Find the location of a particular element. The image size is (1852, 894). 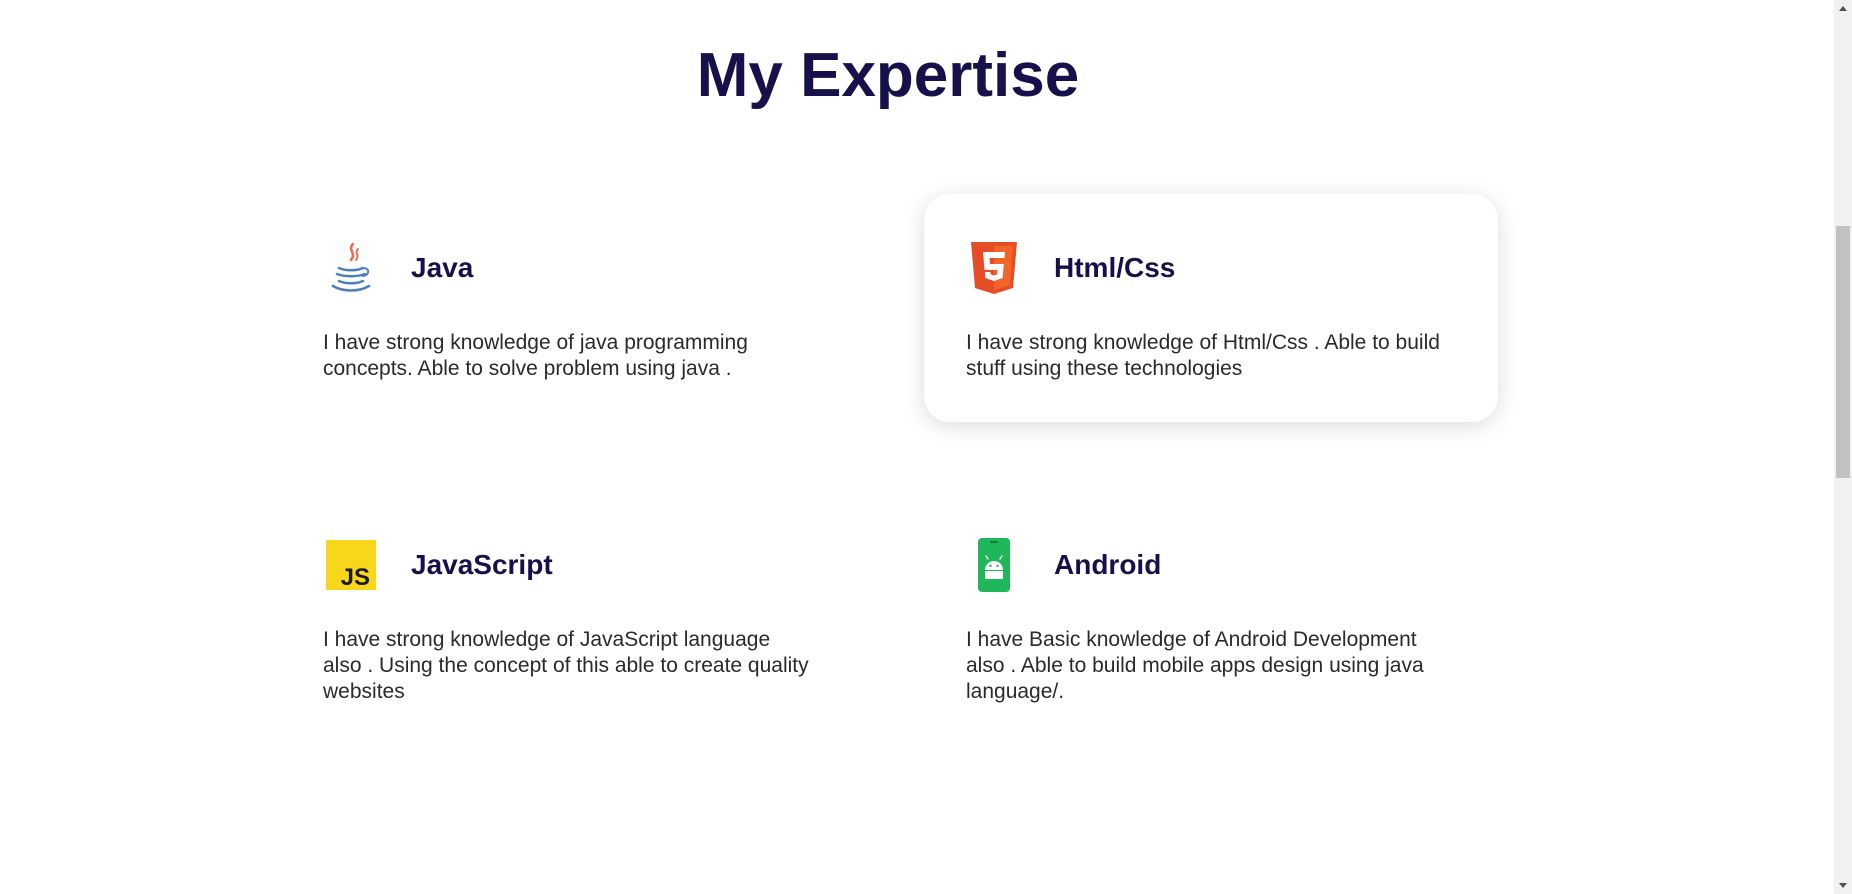

scroll-down-icon is located at coordinates (1843, 885).